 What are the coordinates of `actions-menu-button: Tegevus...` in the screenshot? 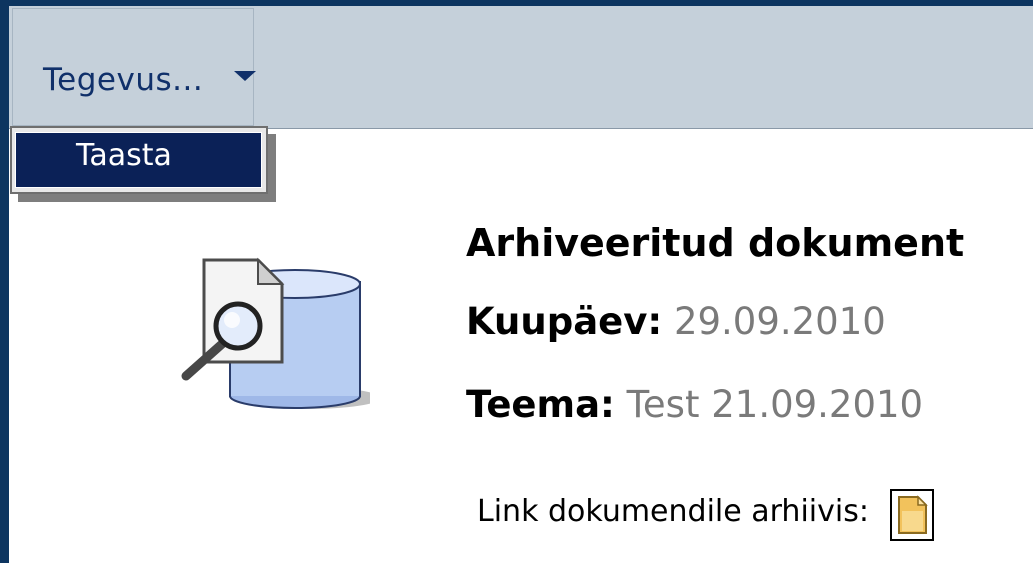 It's located at (134, 67).